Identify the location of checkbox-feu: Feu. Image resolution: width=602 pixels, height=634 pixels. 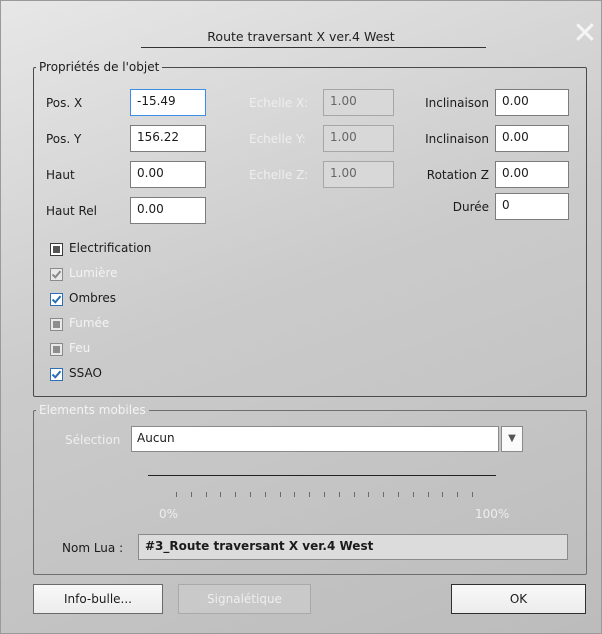
(120, 350).